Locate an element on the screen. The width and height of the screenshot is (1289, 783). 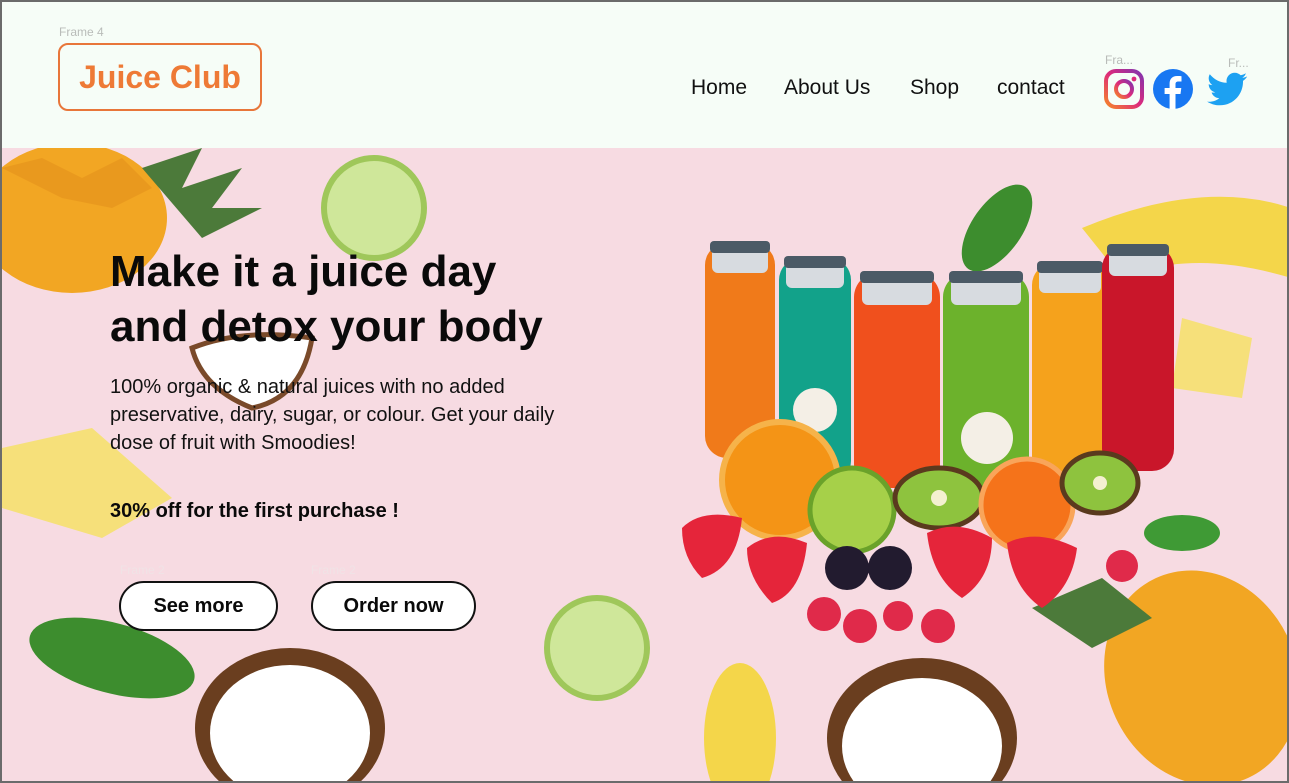
headline-line-1: Make it a juice day is located at coordinates (303, 271).